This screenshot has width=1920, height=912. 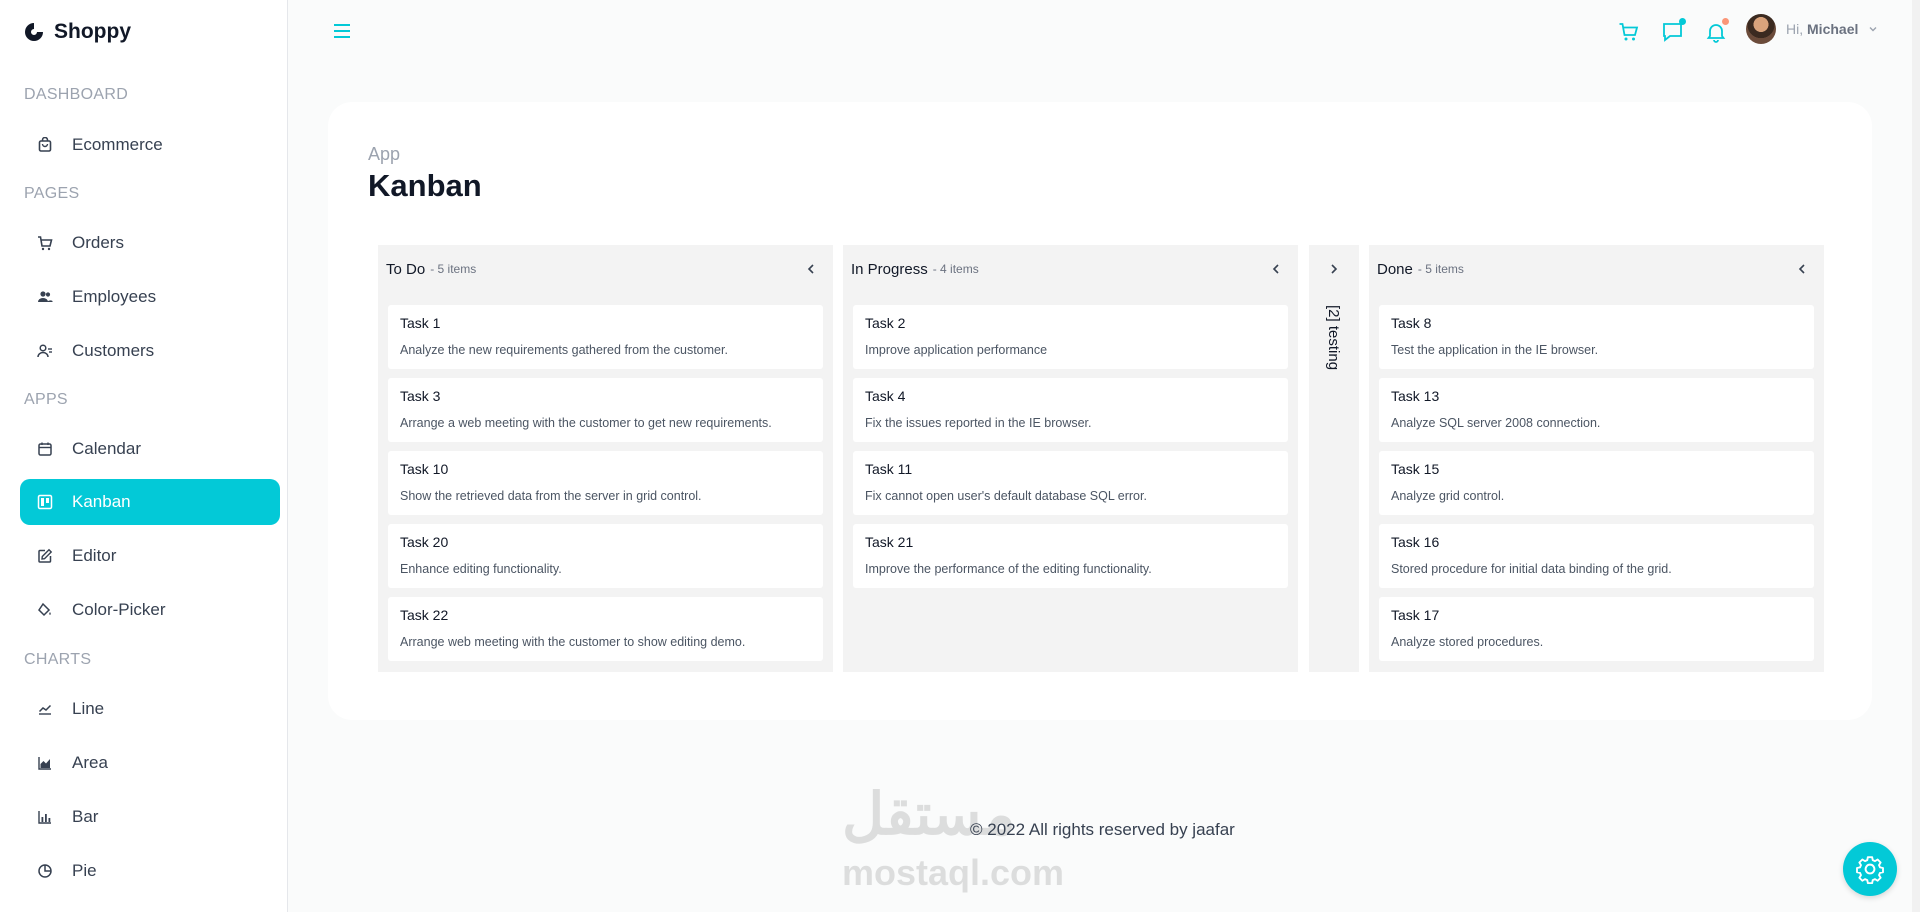 What do you see at coordinates (45, 763) in the screenshot?
I see `area-chart-icon` at bounding box center [45, 763].